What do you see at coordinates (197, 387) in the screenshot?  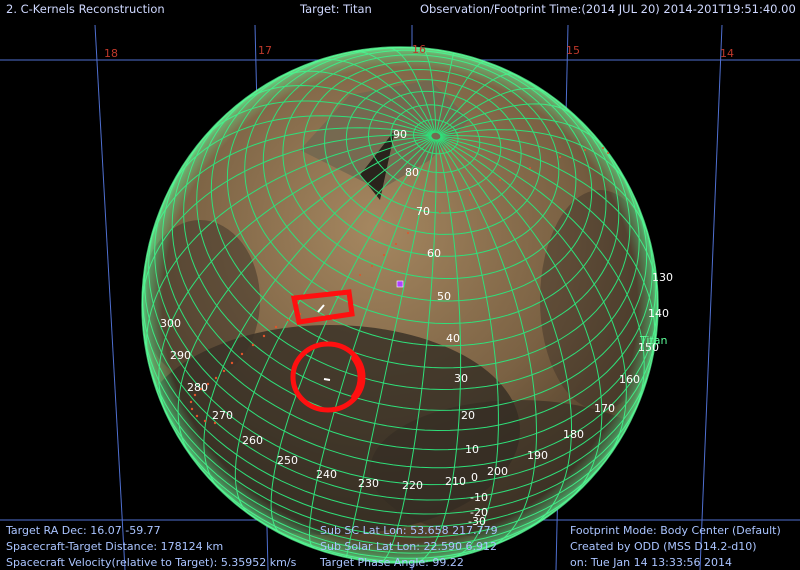 I see `longitude-label: 280` at bounding box center [197, 387].